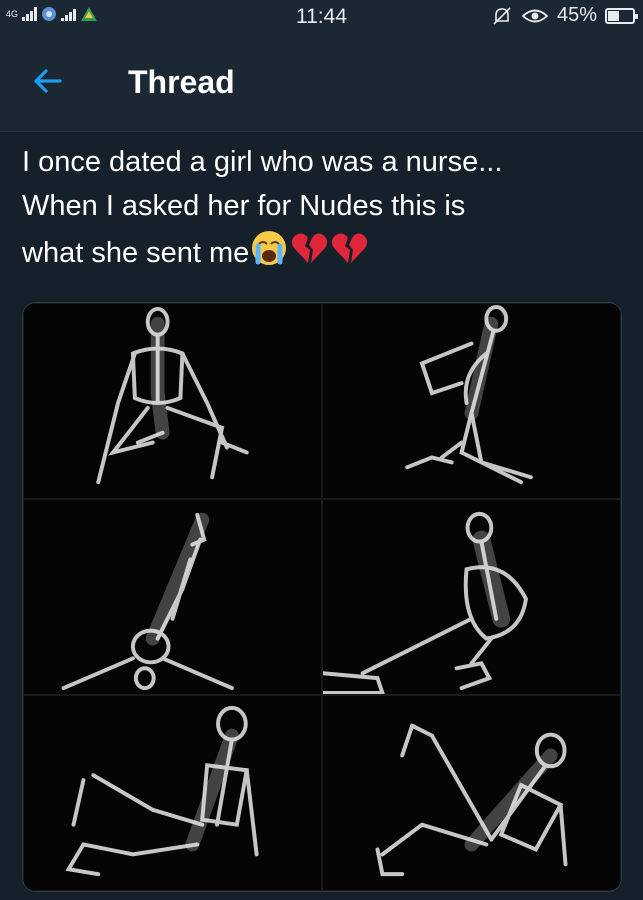  What do you see at coordinates (535, 15) in the screenshot?
I see `eye-icon` at bounding box center [535, 15].